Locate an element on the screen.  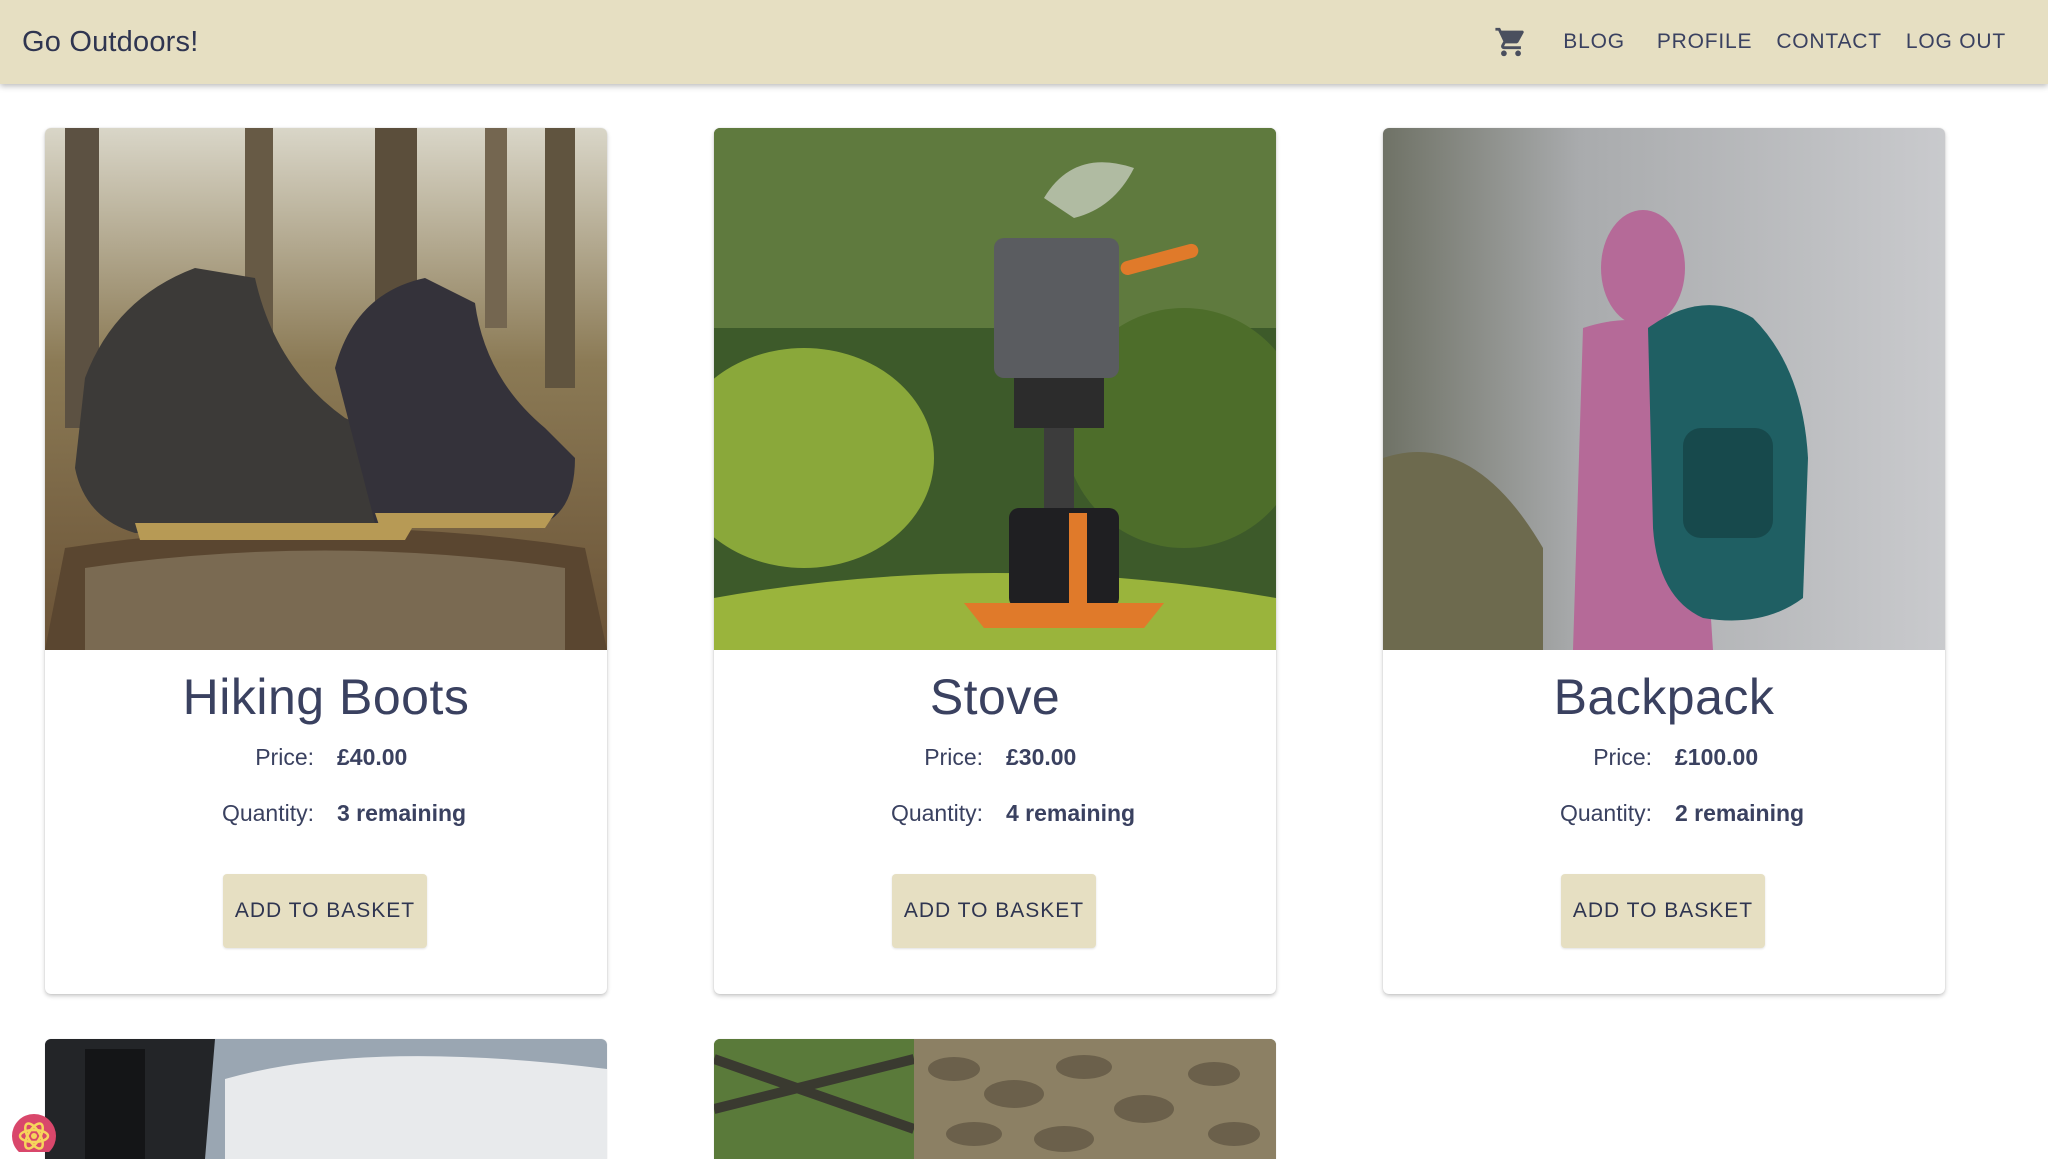
nav-logout-link: LOG OUT is located at coordinates (1956, 42).